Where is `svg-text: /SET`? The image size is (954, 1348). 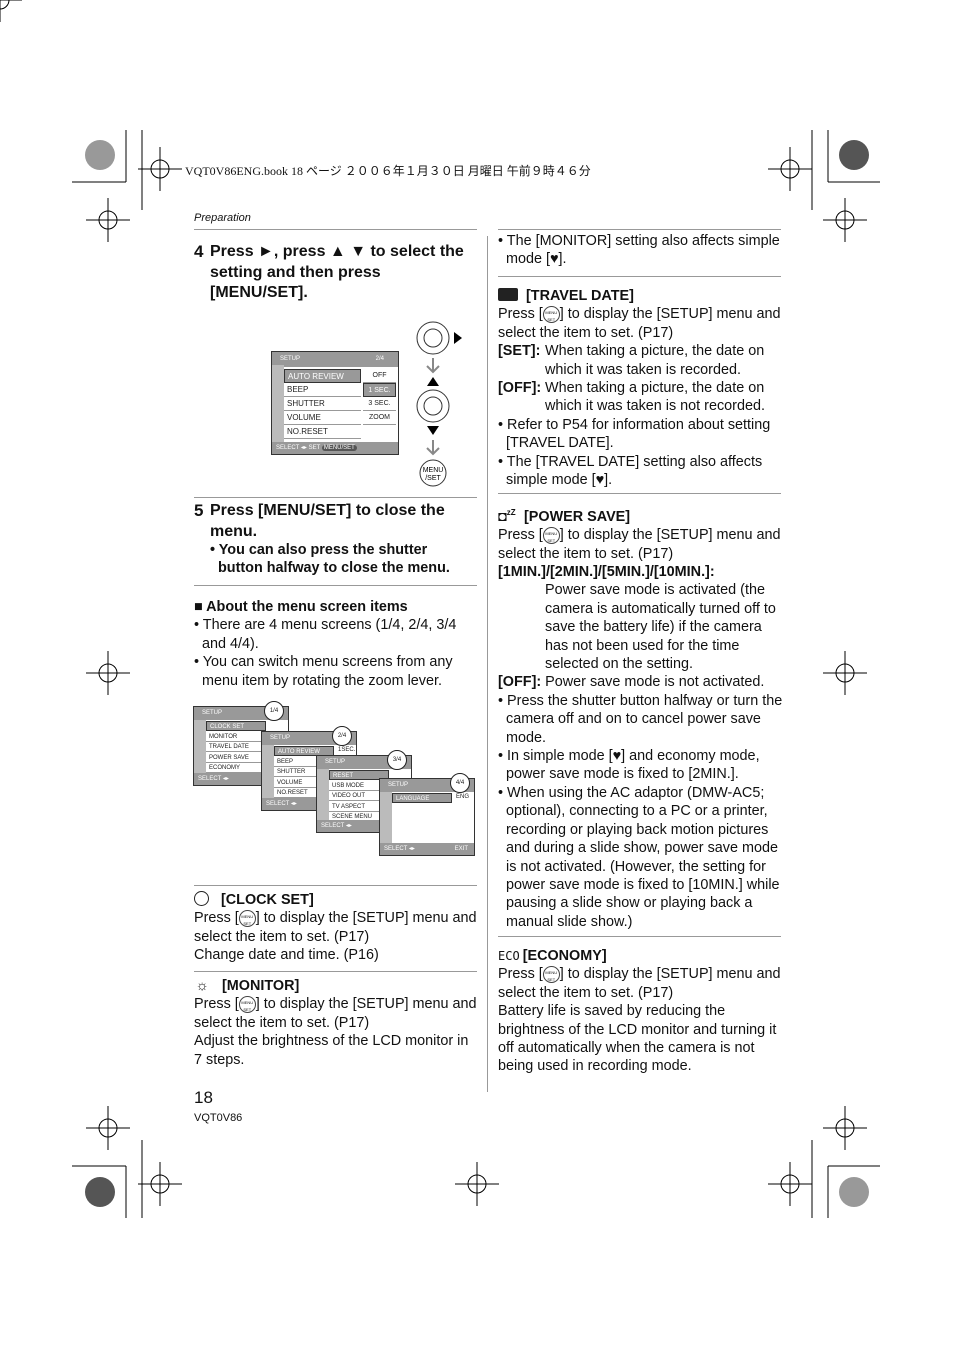
svg-text: /SET is located at coordinates (433, 478).